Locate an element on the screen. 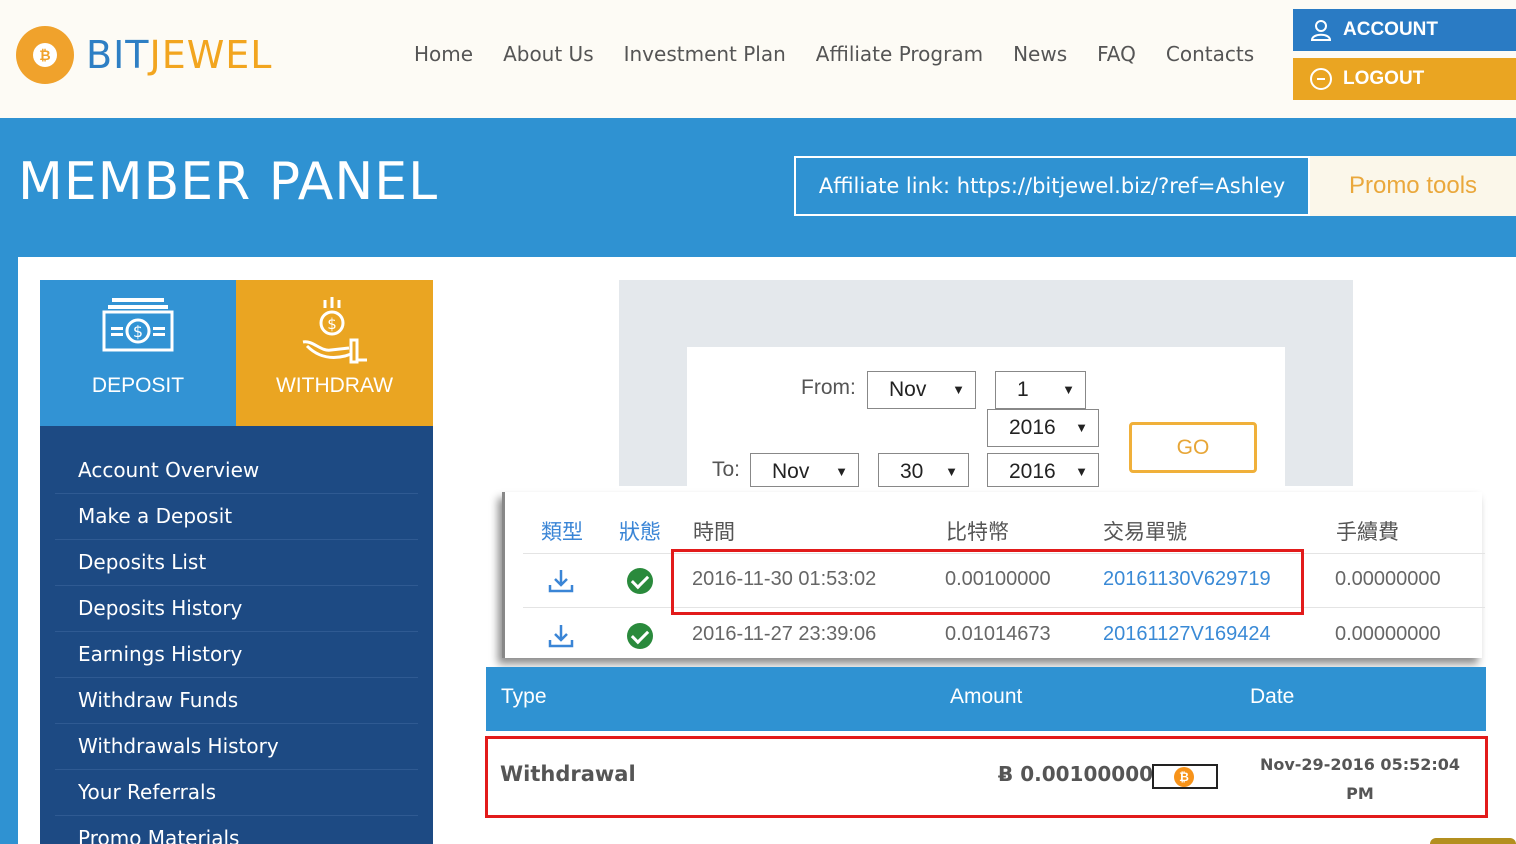 The width and height of the screenshot is (1516, 844). to-month-select: Nov ▼ is located at coordinates (804, 470).